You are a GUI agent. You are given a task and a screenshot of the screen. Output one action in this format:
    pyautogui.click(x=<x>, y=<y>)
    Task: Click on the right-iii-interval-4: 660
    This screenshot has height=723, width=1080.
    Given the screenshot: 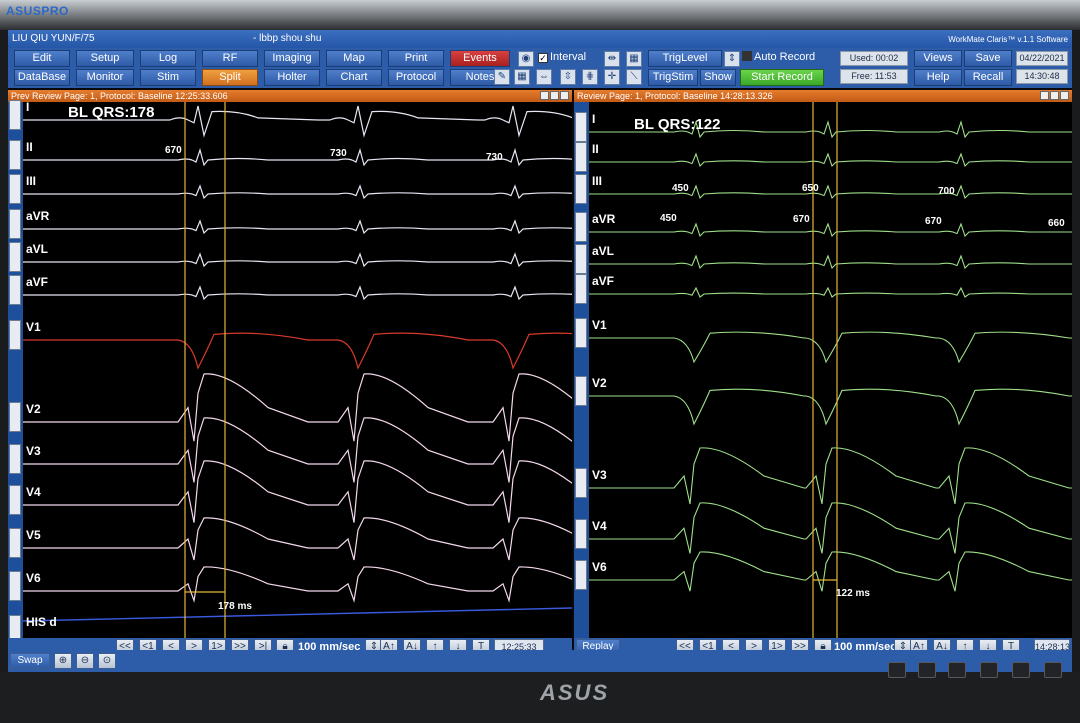 What is the action you would take?
    pyautogui.click(x=1056, y=223)
    